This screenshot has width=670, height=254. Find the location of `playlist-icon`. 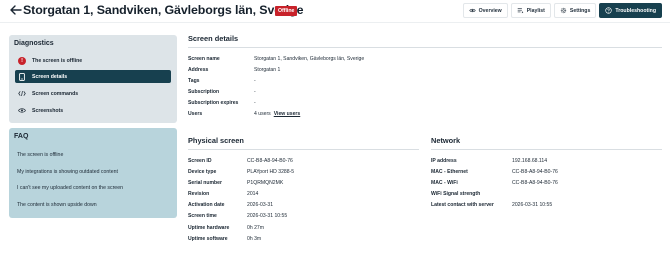

playlist-icon is located at coordinates (520, 11).